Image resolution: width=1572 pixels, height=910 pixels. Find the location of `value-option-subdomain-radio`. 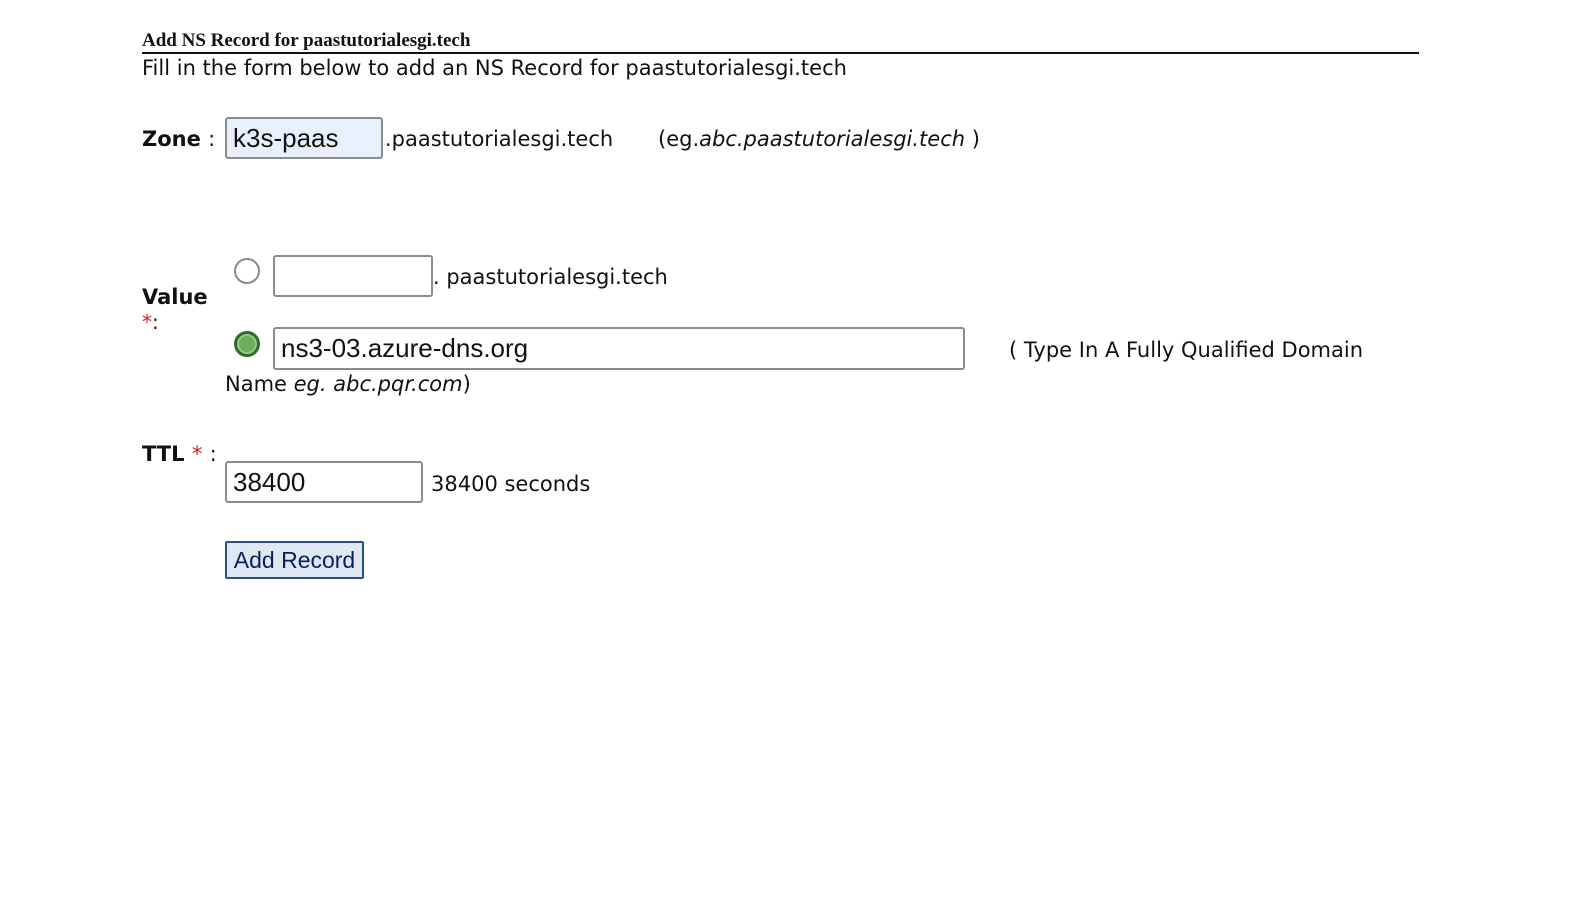

value-option-subdomain-radio is located at coordinates (247, 271).